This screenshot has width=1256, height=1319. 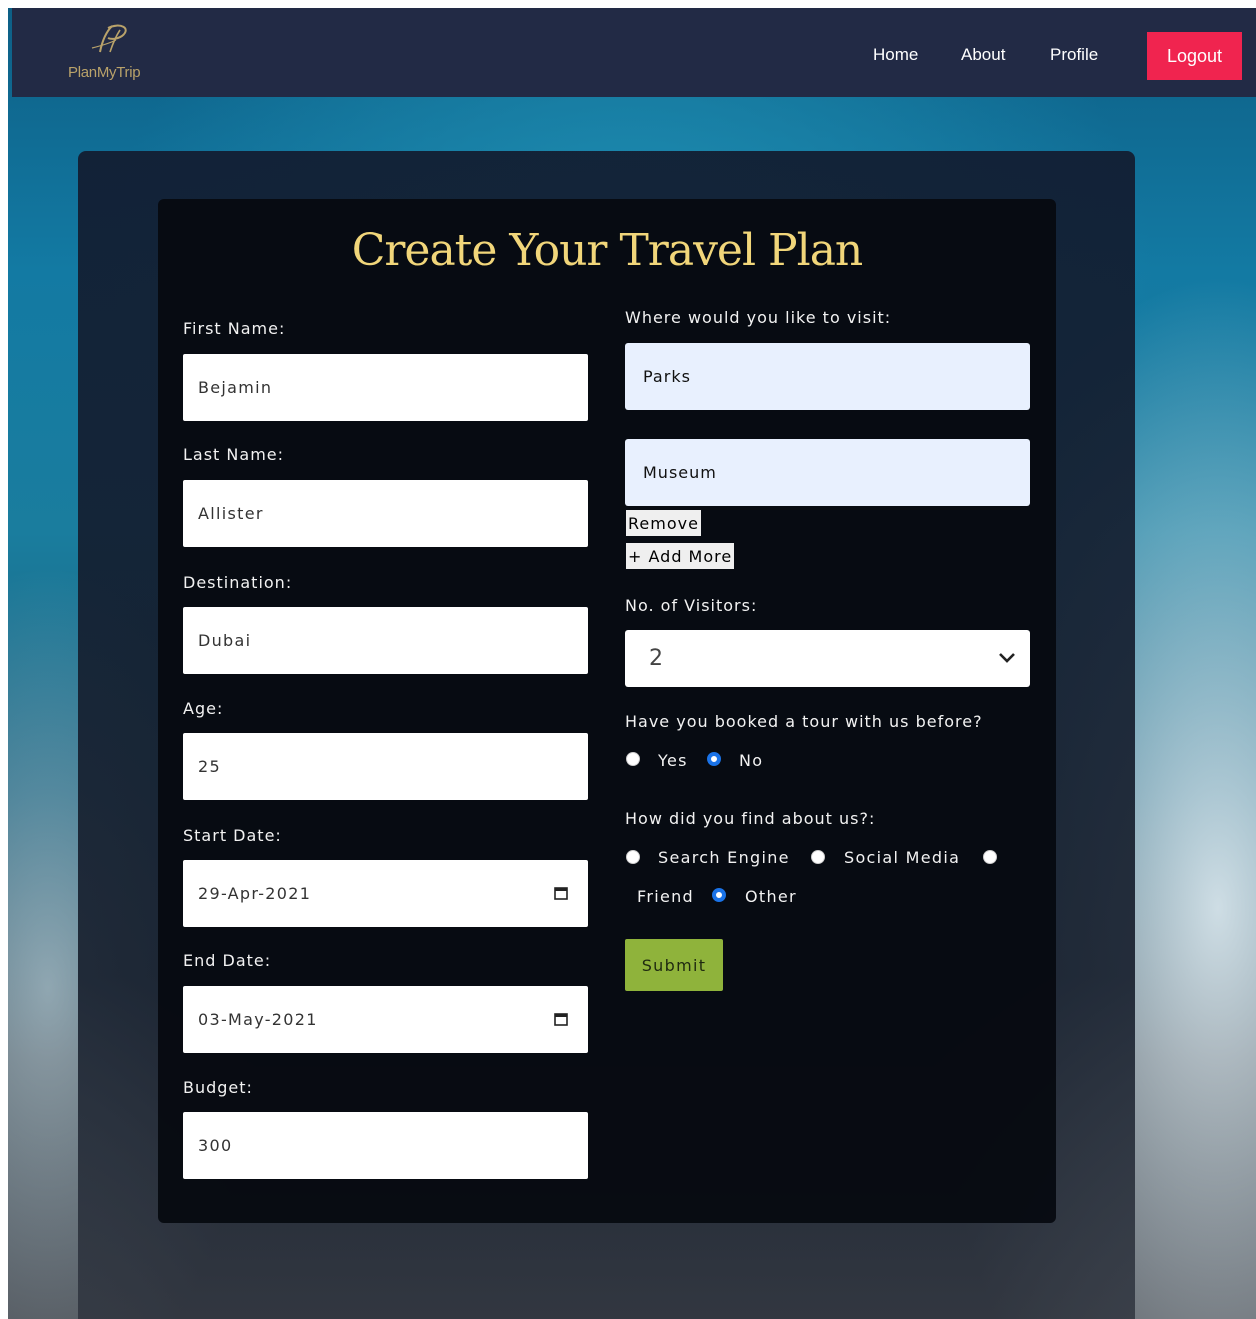 What do you see at coordinates (633, 759) in the screenshot?
I see `booked-yes-radio` at bounding box center [633, 759].